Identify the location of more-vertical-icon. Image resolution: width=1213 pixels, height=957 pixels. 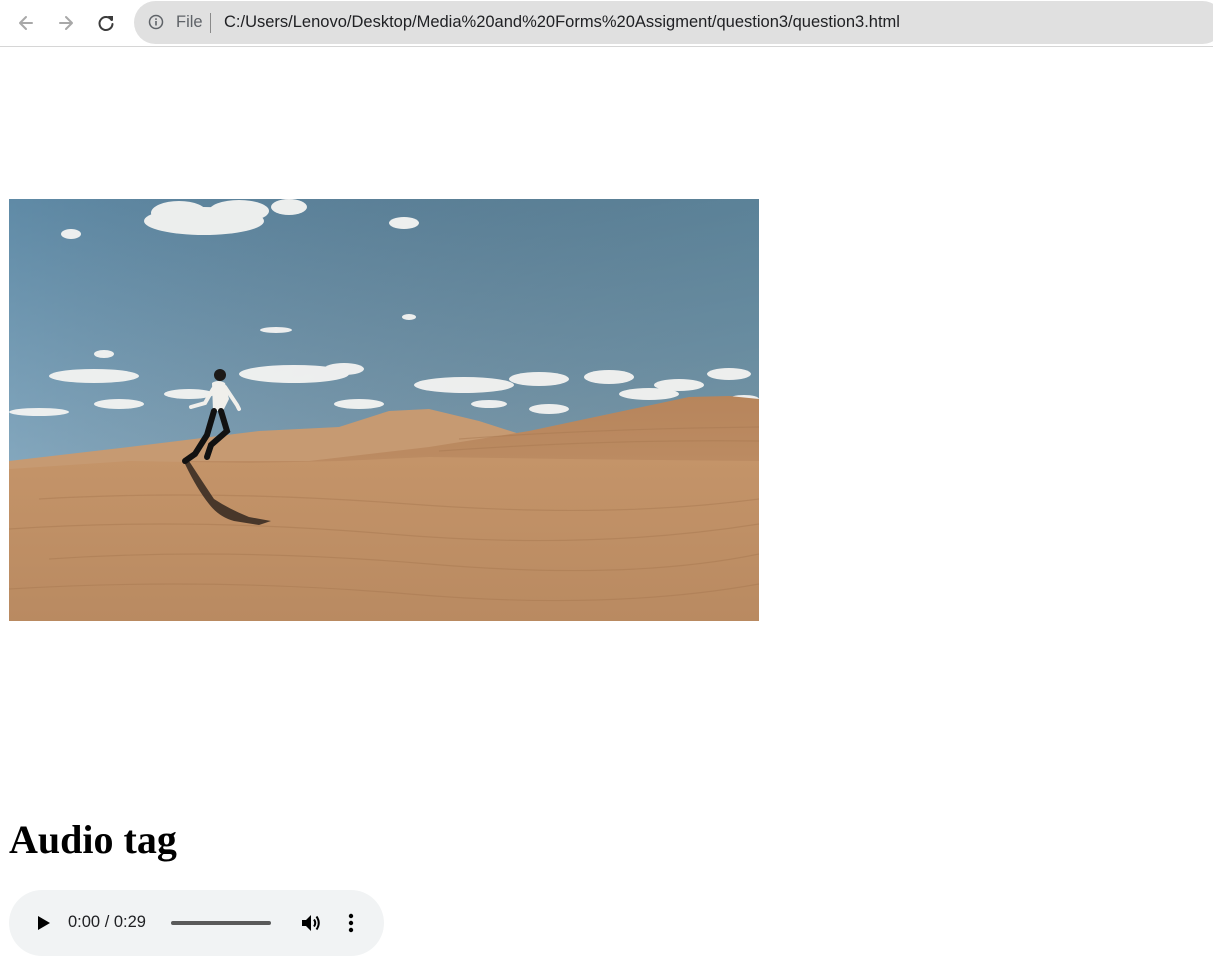
(351, 923).